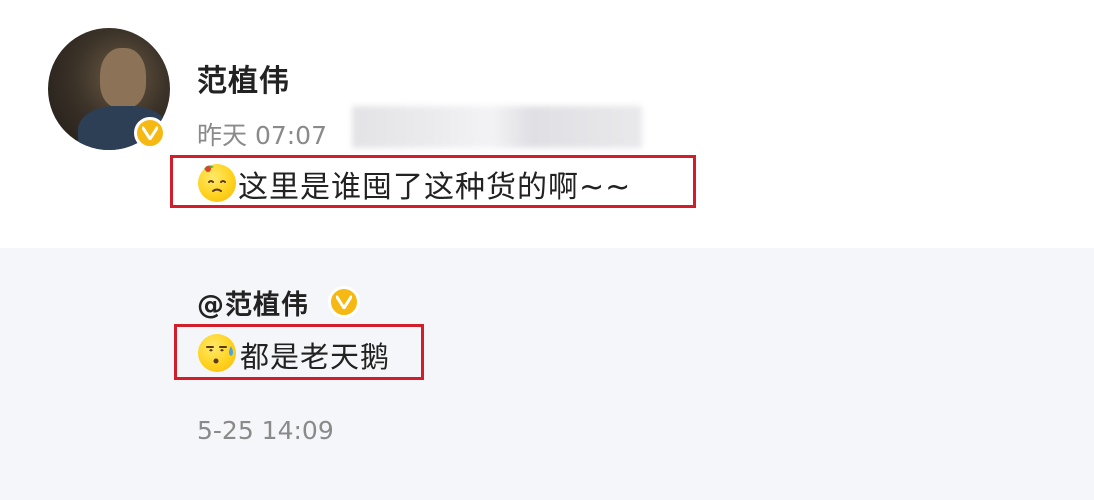 This screenshot has height=500, width=1094. Describe the element at coordinates (265, 430) in the screenshot. I see `repost-timestamp: 5-25 14:09` at that location.